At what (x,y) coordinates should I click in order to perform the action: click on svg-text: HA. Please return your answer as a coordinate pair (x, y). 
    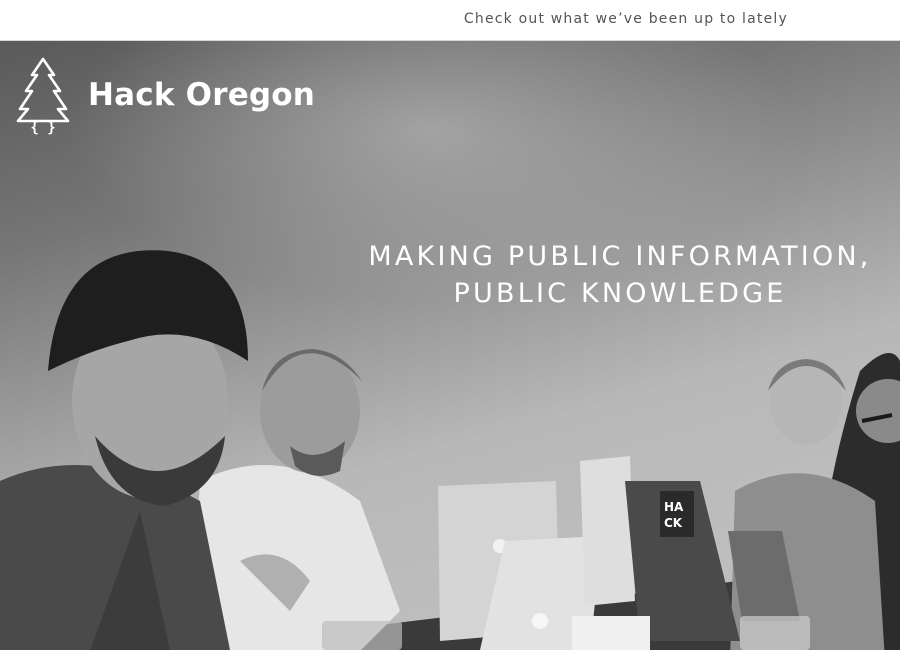
    Looking at the image, I should click on (674, 507).